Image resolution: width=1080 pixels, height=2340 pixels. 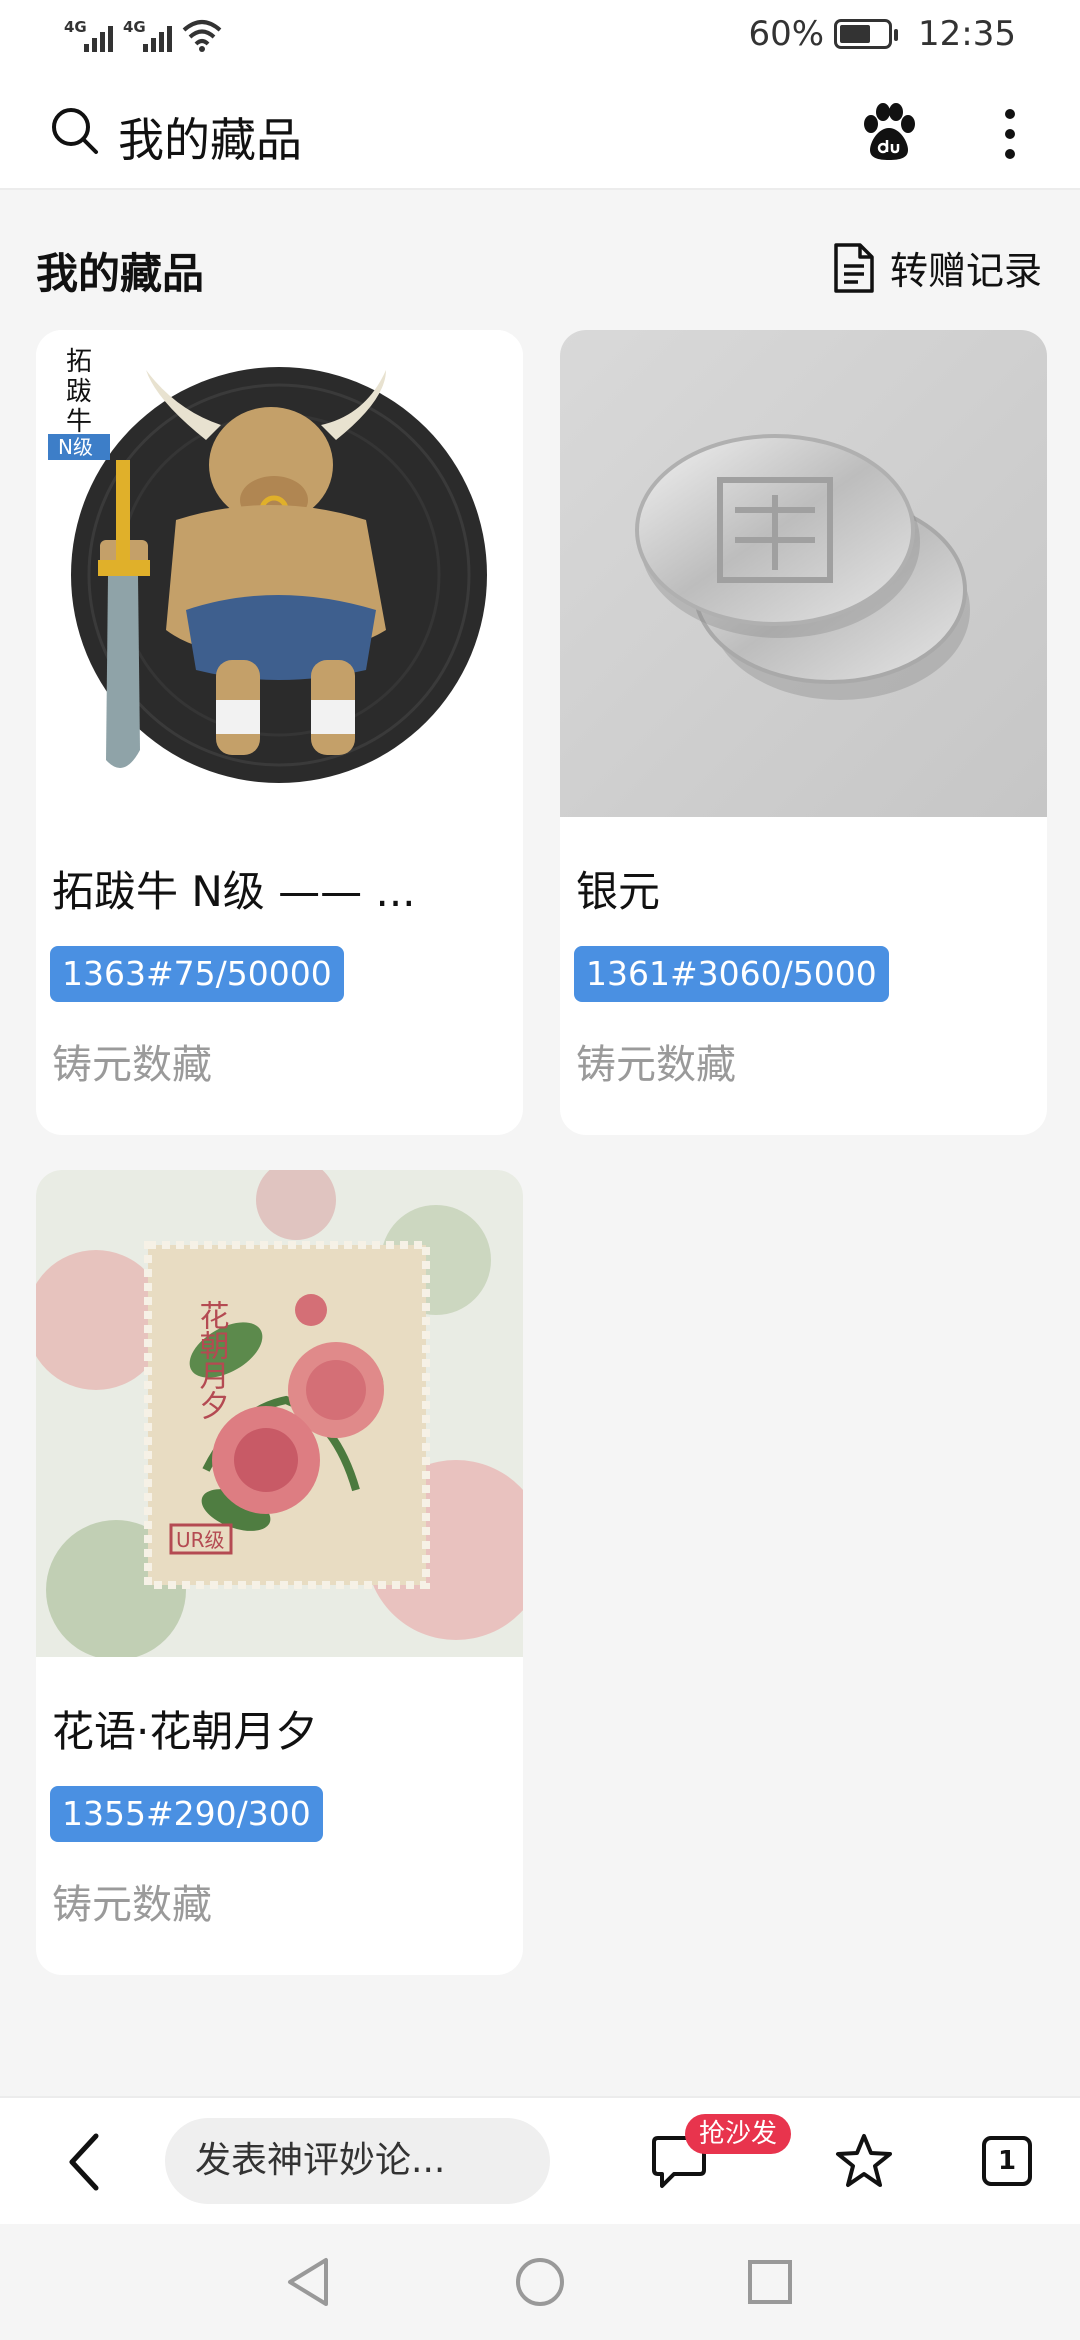 I want to click on battery-percent: 60%, so click(x=786, y=34).